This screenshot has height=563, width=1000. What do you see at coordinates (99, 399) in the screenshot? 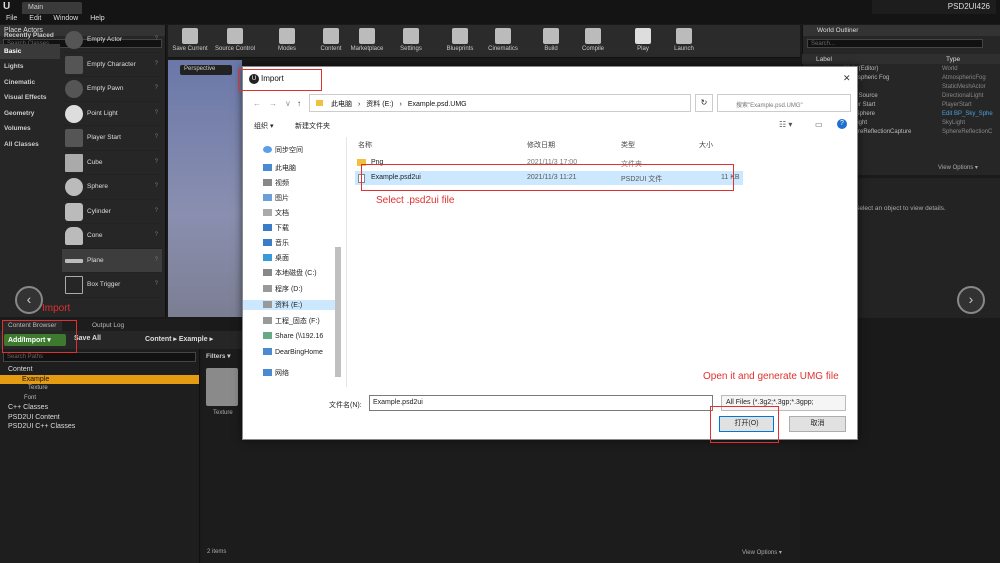
I see `tree-item-font: Font` at bounding box center [99, 399].